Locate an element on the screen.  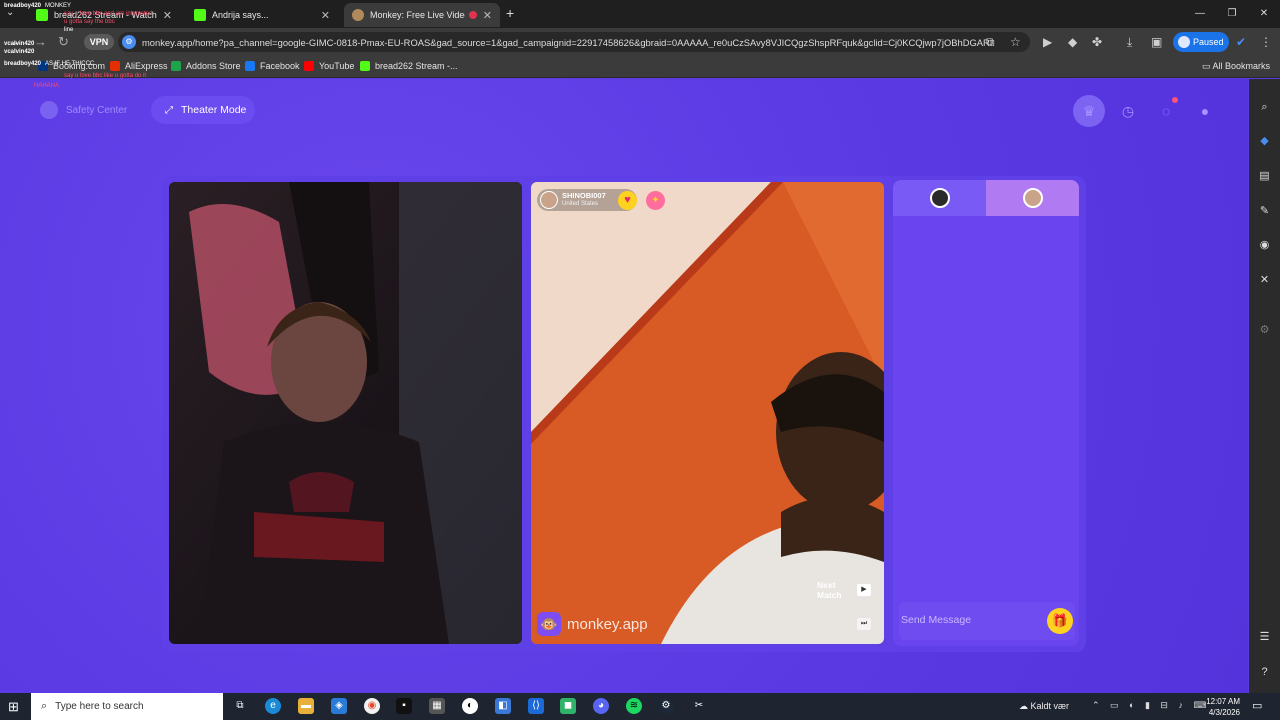
new-tab-button: + is located at coordinates (510, 13).